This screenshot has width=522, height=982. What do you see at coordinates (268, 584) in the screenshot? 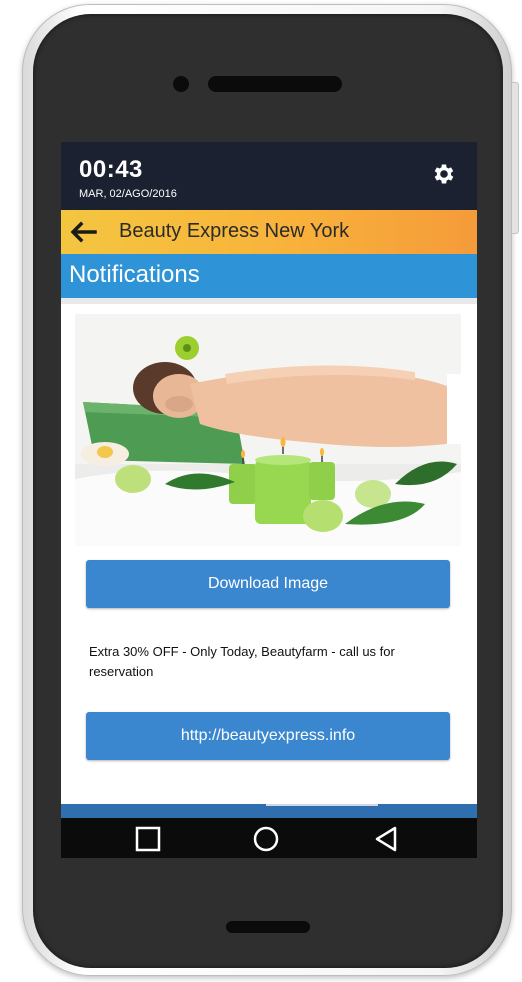
I see `download-image-button: Download Image` at bounding box center [268, 584].